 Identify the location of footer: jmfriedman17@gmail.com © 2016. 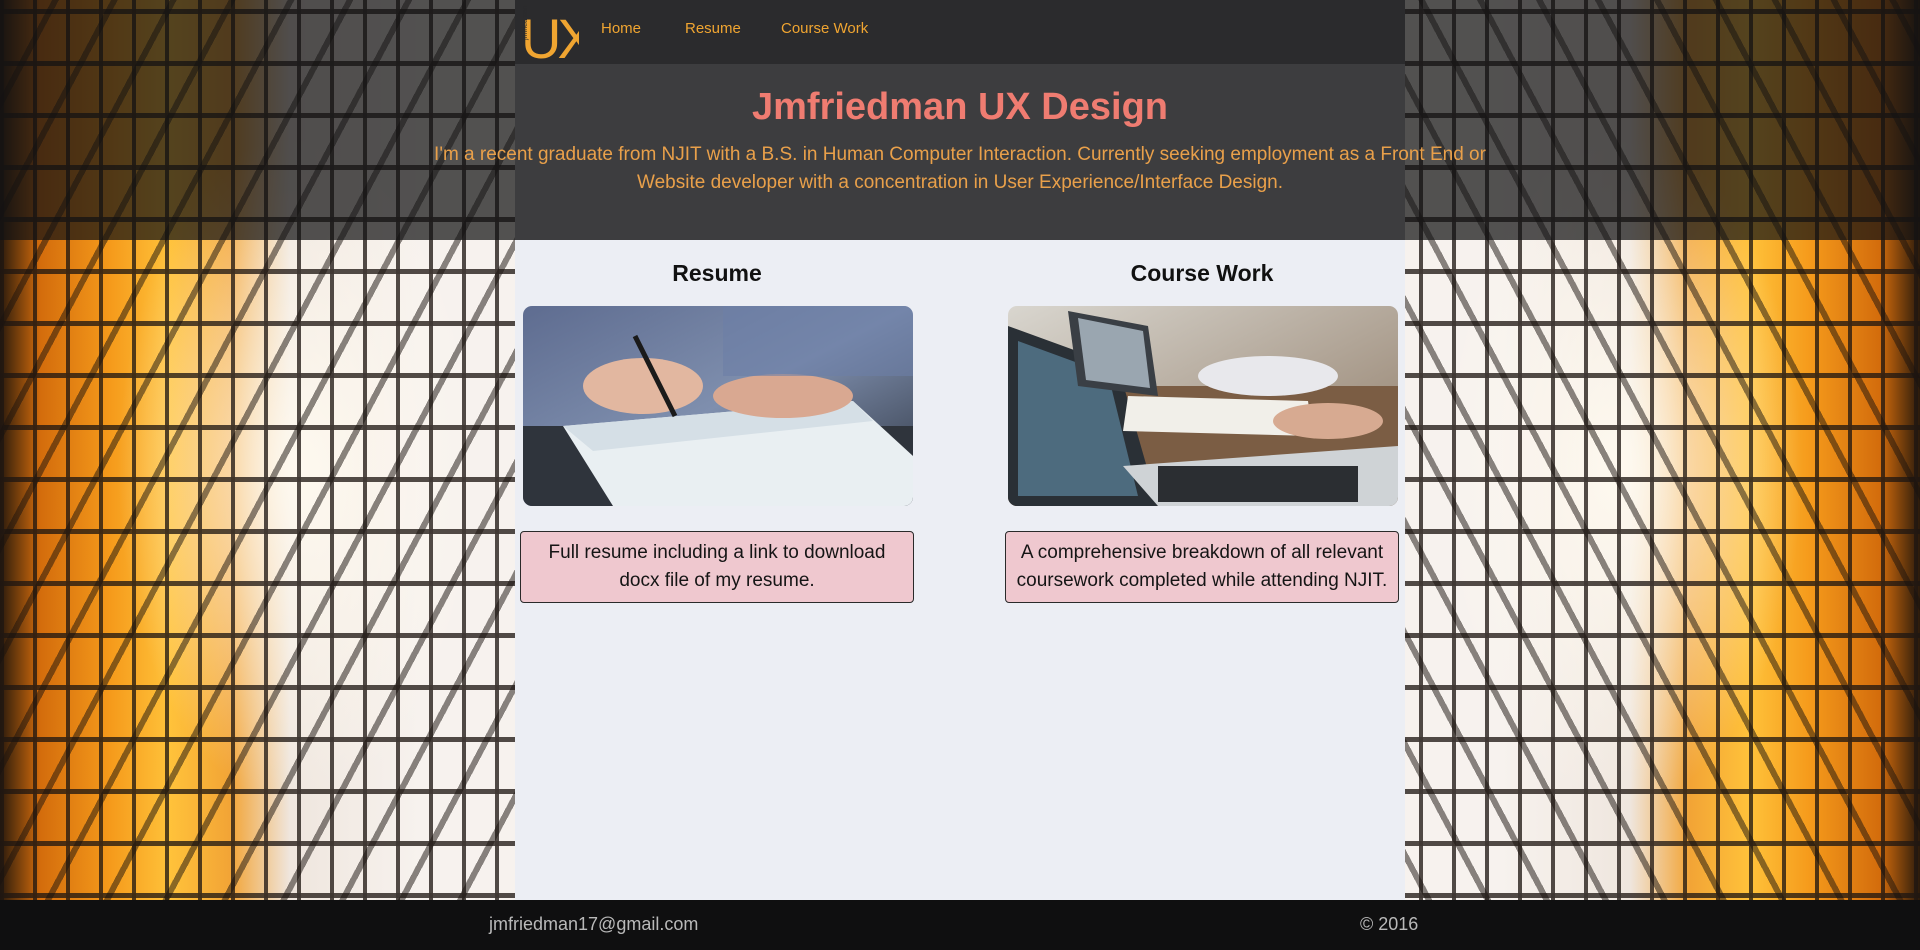
(960, 925).